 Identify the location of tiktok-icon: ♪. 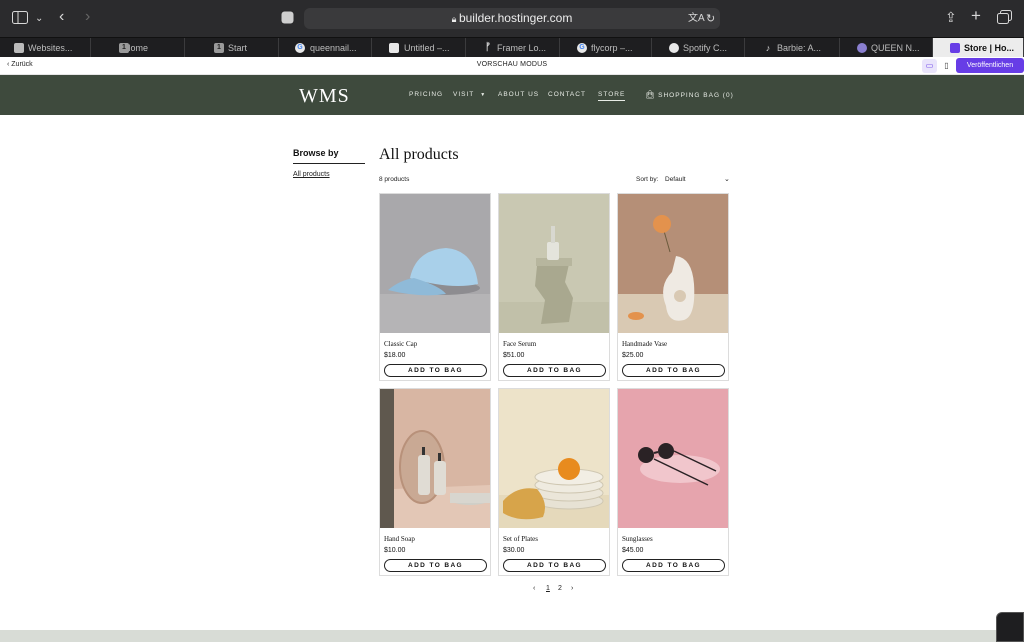
(768, 48).